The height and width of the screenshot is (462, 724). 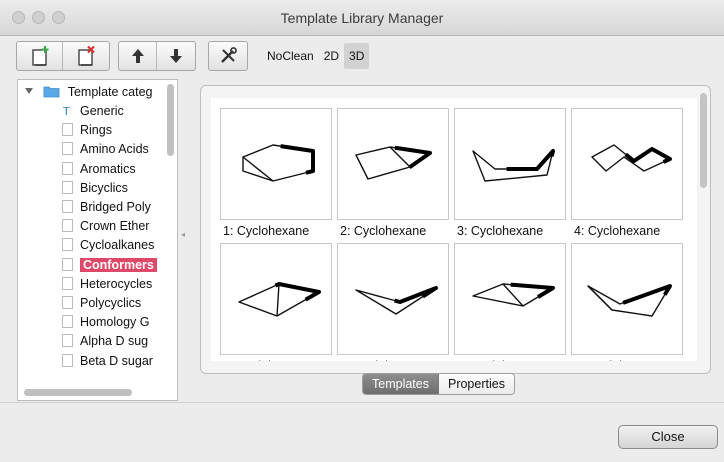 I want to click on move-down-button, so click(x=176, y=56).